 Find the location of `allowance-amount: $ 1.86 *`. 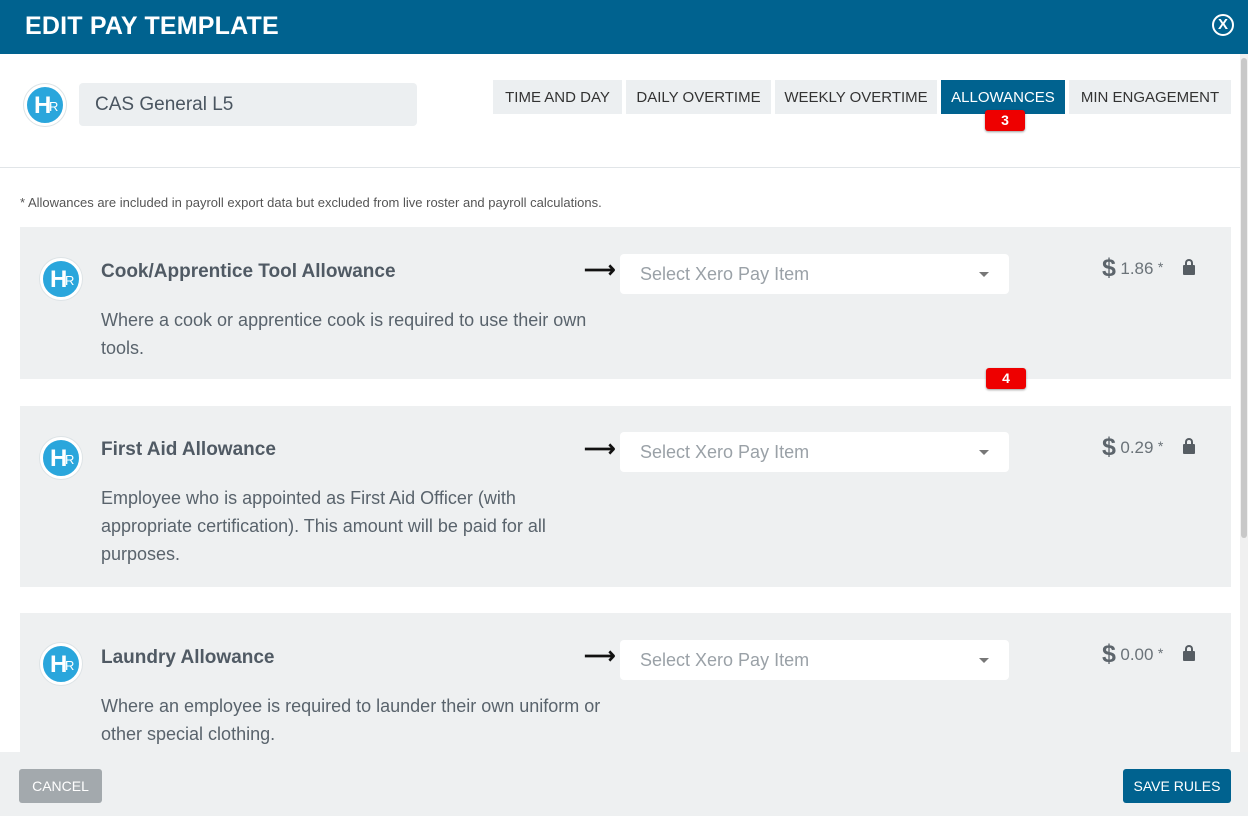

allowance-amount: $ 1.86 * is located at coordinates (1132, 268).